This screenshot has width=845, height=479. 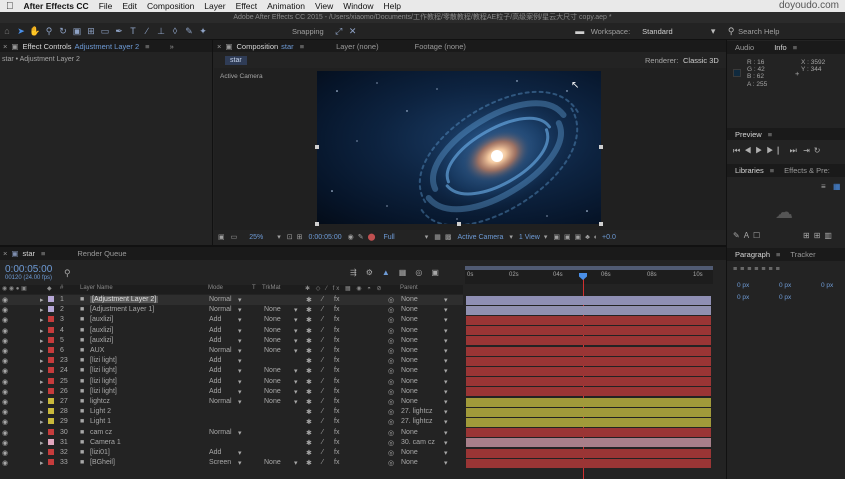 What do you see at coordinates (701, 60) in the screenshot?
I see `renderer-value: Classic 3D` at bounding box center [701, 60].